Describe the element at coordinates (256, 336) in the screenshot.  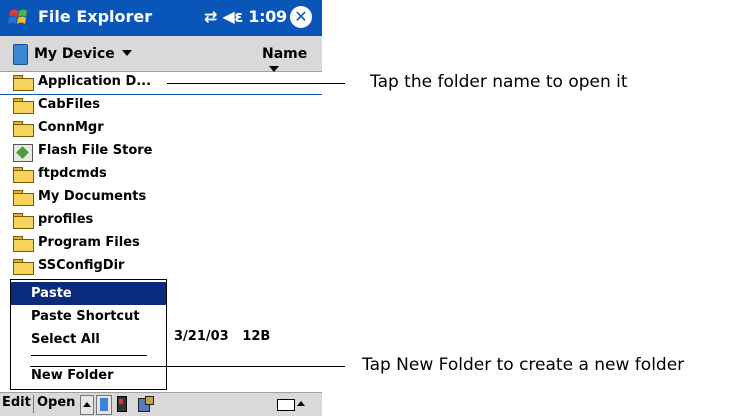
I see `file-size: 12B` at that location.